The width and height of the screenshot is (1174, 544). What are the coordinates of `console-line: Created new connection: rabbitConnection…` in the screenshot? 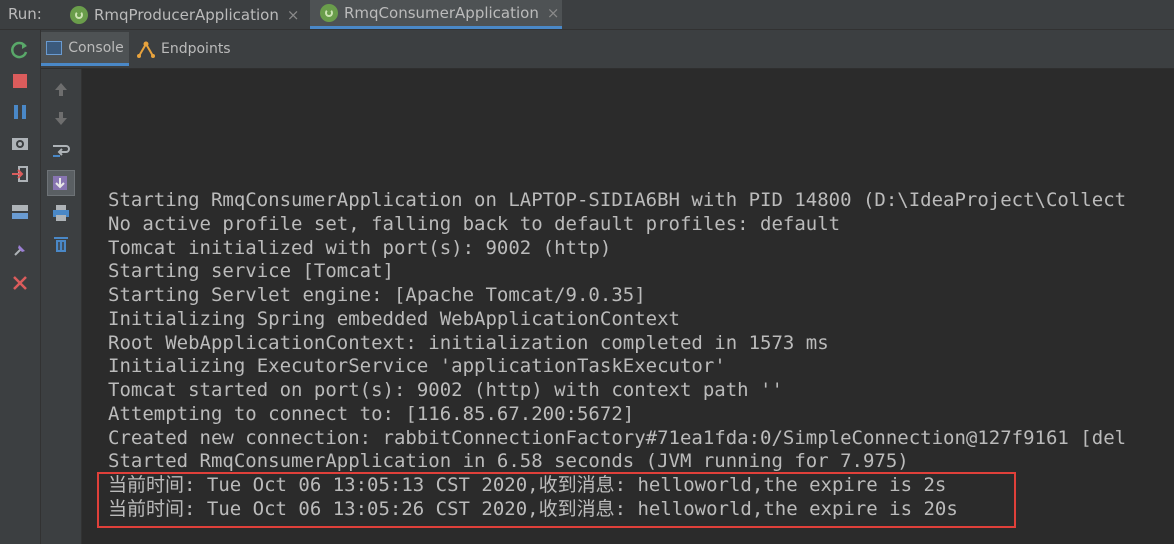 It's located at (617, 438).